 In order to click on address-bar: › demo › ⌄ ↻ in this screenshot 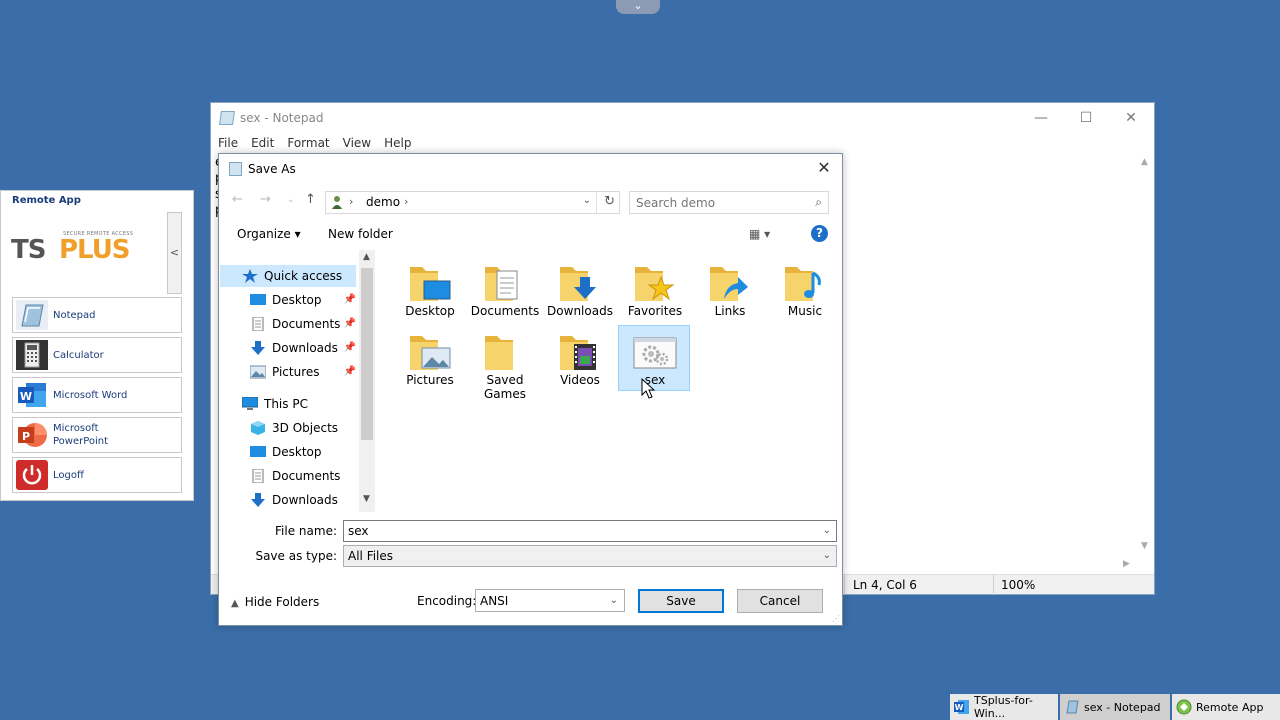, I will do `click(472, 202)`.